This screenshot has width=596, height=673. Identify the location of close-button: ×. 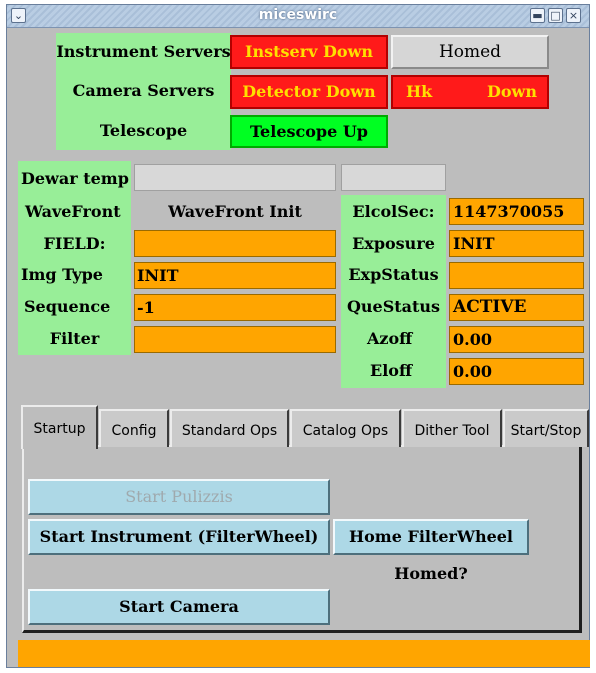
(573, 15).